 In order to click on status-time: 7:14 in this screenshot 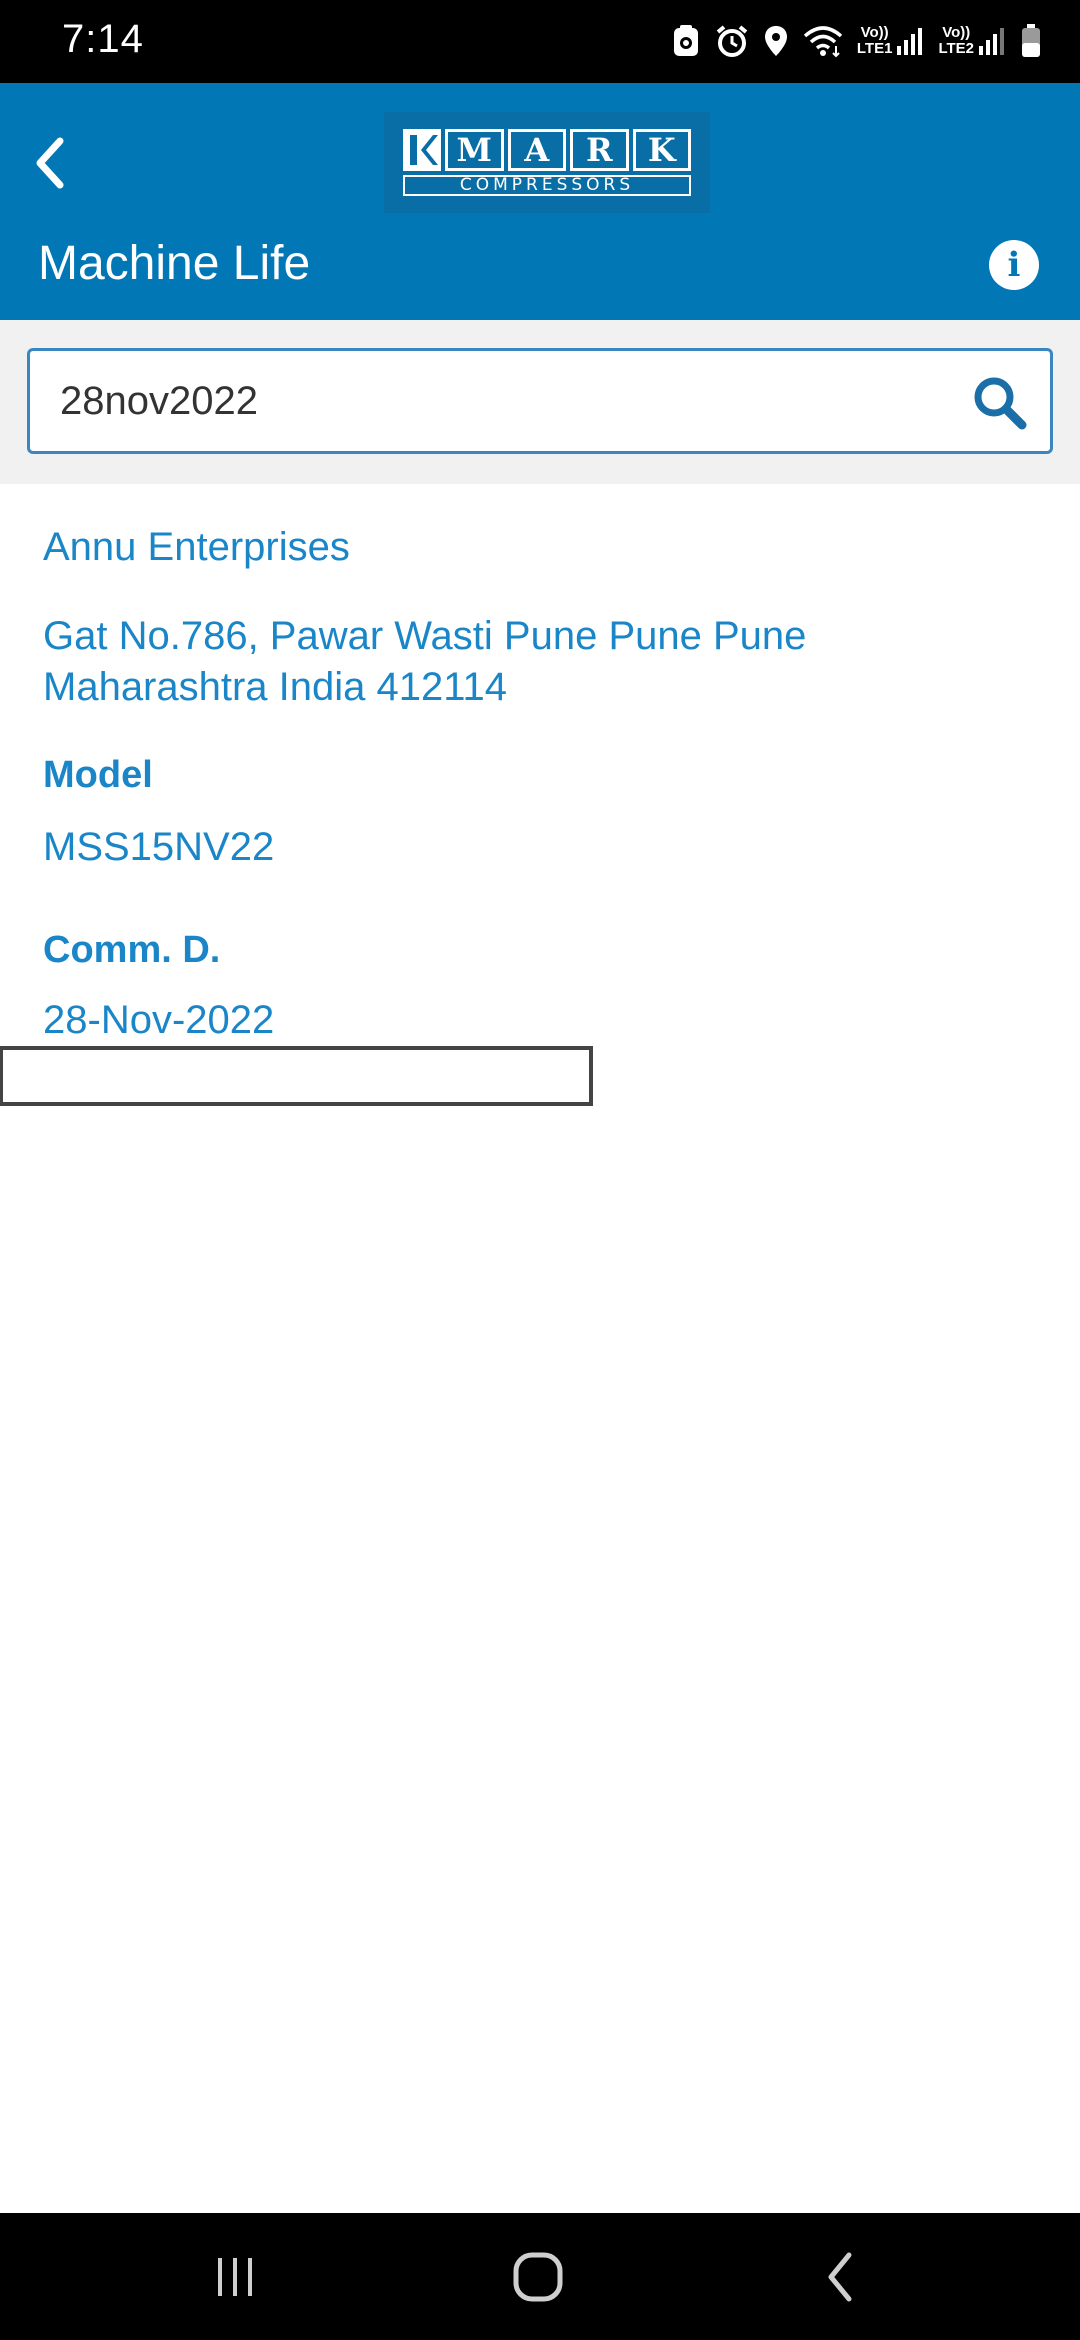, I will do `click(103, 39)`.